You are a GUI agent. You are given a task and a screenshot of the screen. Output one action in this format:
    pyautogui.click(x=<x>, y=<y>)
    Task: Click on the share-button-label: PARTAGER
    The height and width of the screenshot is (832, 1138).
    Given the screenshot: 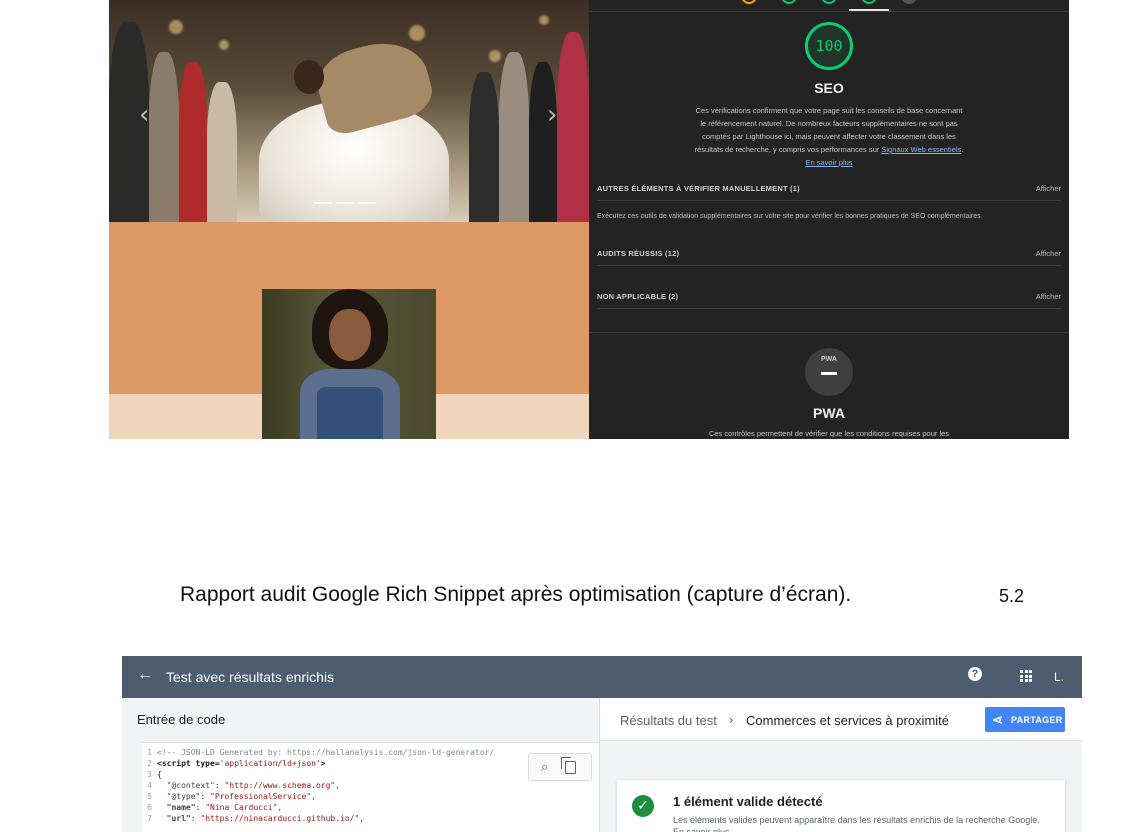 What is the action you would take?
    pyautogui.click(x=1037, y=720)
    